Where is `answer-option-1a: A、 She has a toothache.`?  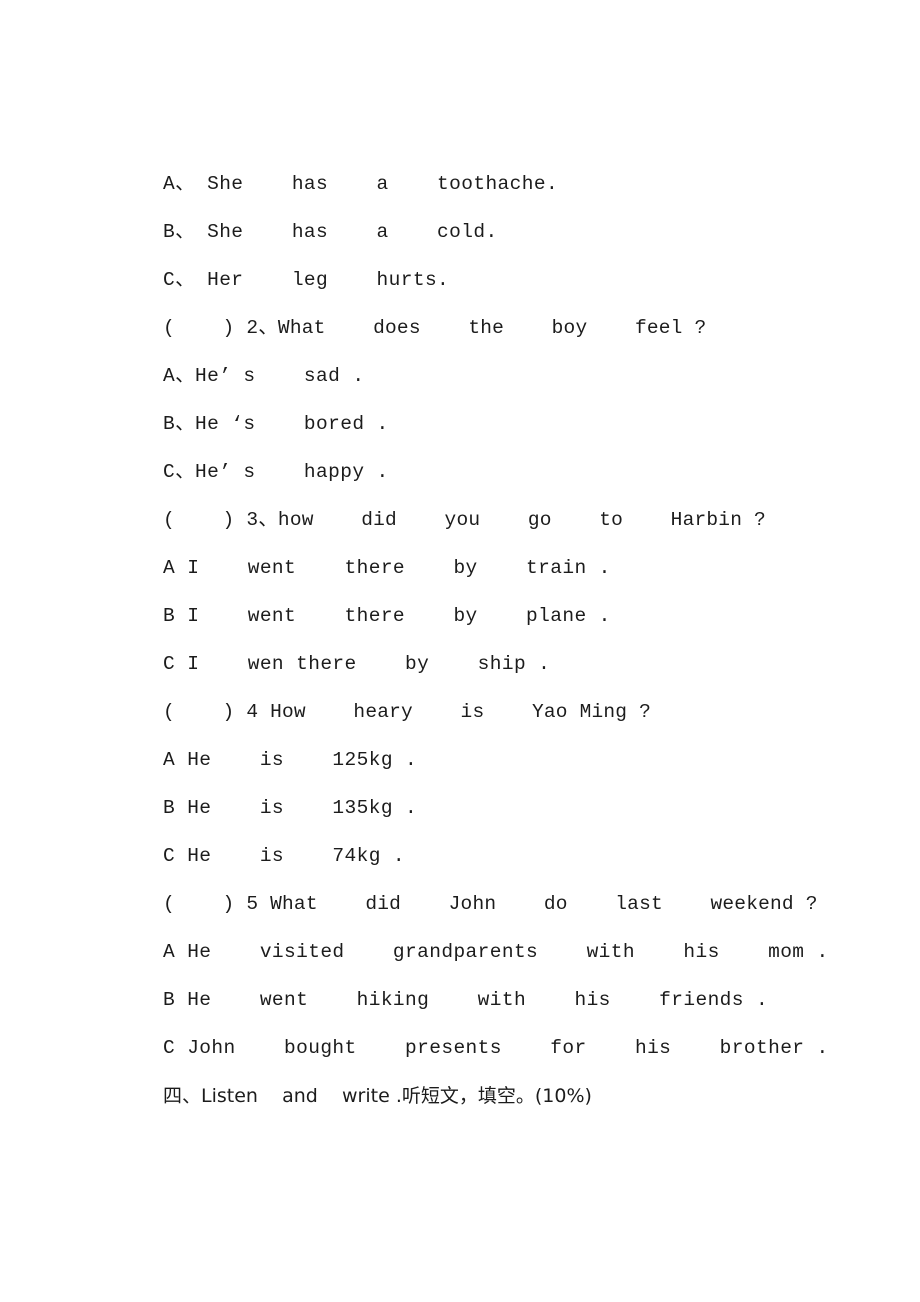
answer-option-1a: A、 She has a toothache. is located at coordinates (361, 184).